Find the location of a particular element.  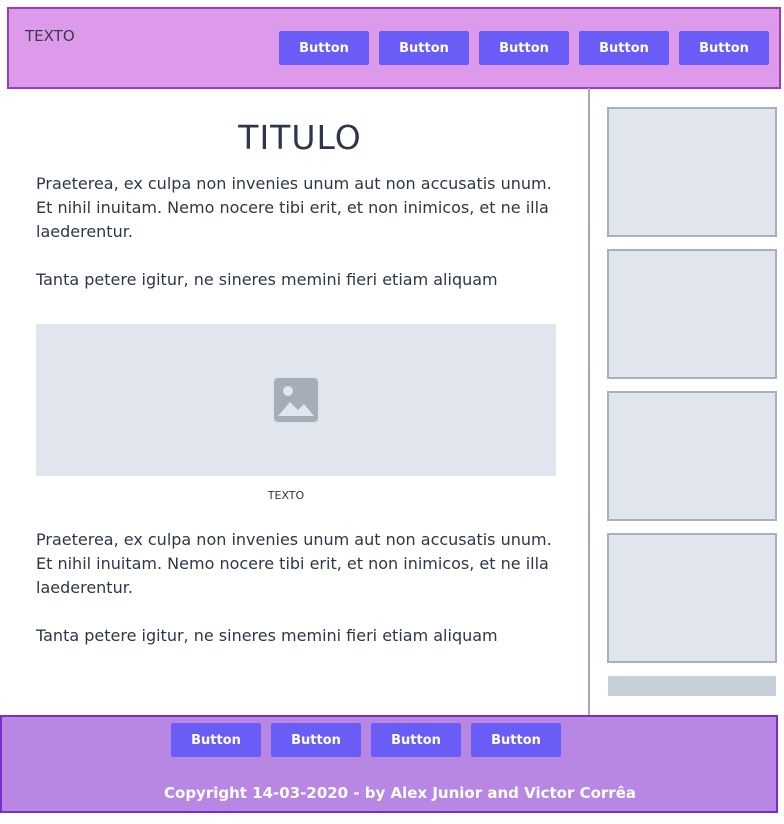

image-caption: TEXTO is located at coordinates (286, 495).